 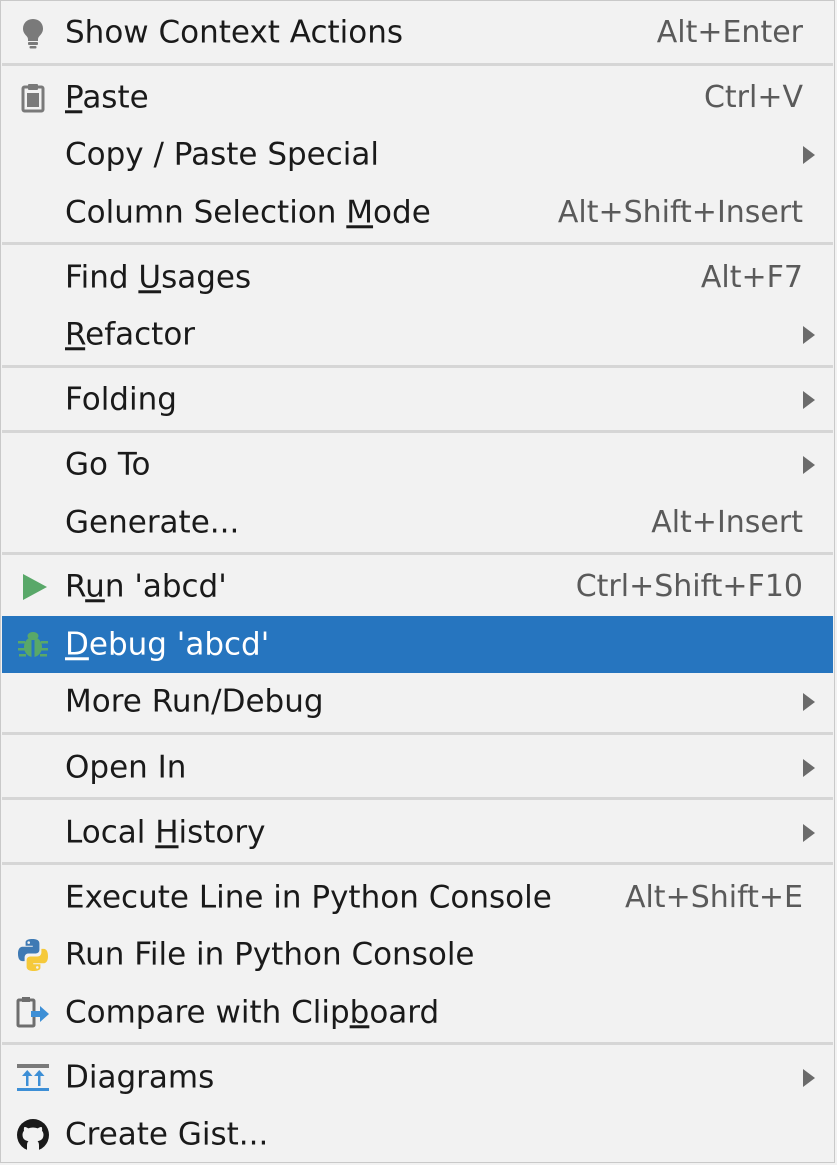 What do you see at coordinates (417, 832) in the screenshot?
I see `menu-item-local-history: Local History` at bounding box center [417, 832].